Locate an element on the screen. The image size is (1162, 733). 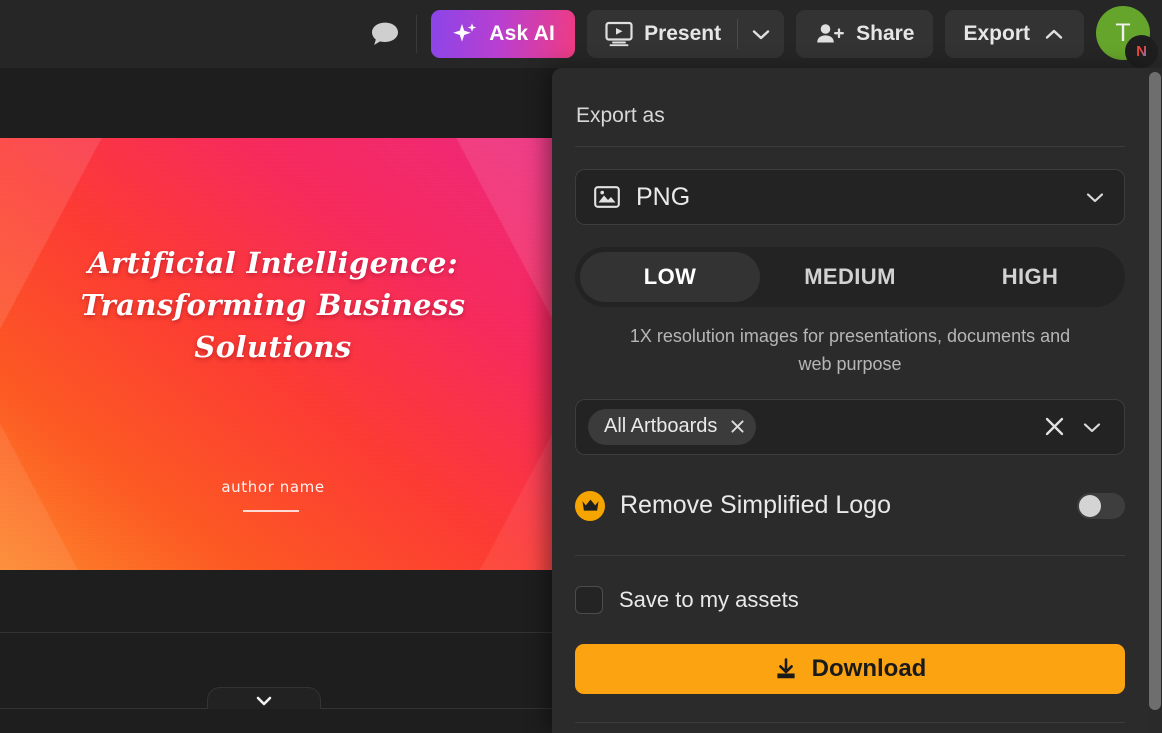
present-screen-icon is located at coordinates (619, 34).